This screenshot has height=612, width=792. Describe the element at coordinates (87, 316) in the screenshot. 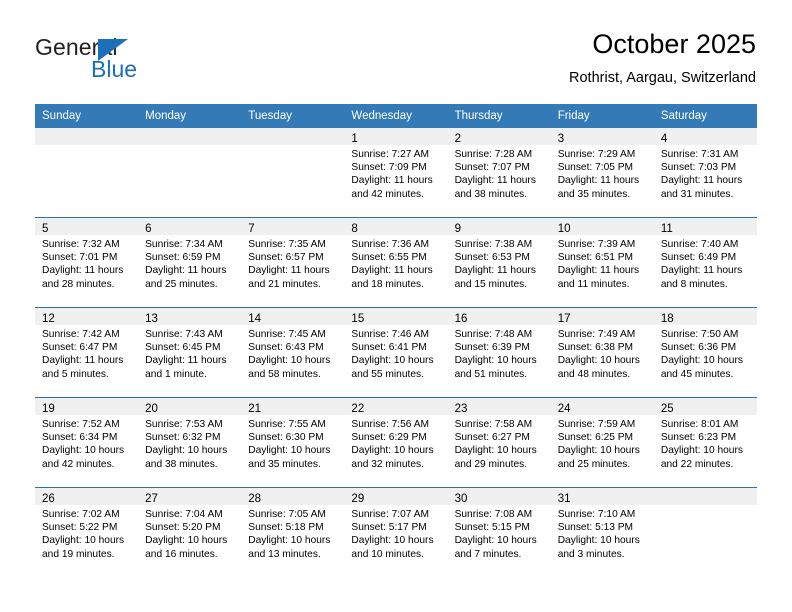

I see `day-number-band: 12` at that location.